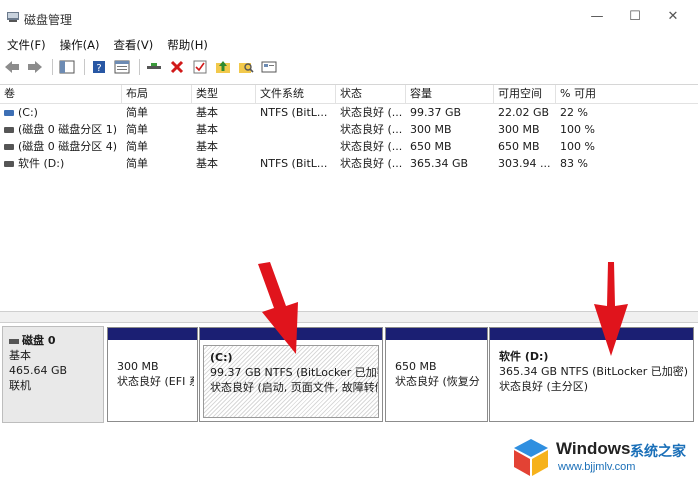 The image size is (698, 485). Describe the element at coordinates (35, 67) in the screenshot. I see `forward-icon` at that location.